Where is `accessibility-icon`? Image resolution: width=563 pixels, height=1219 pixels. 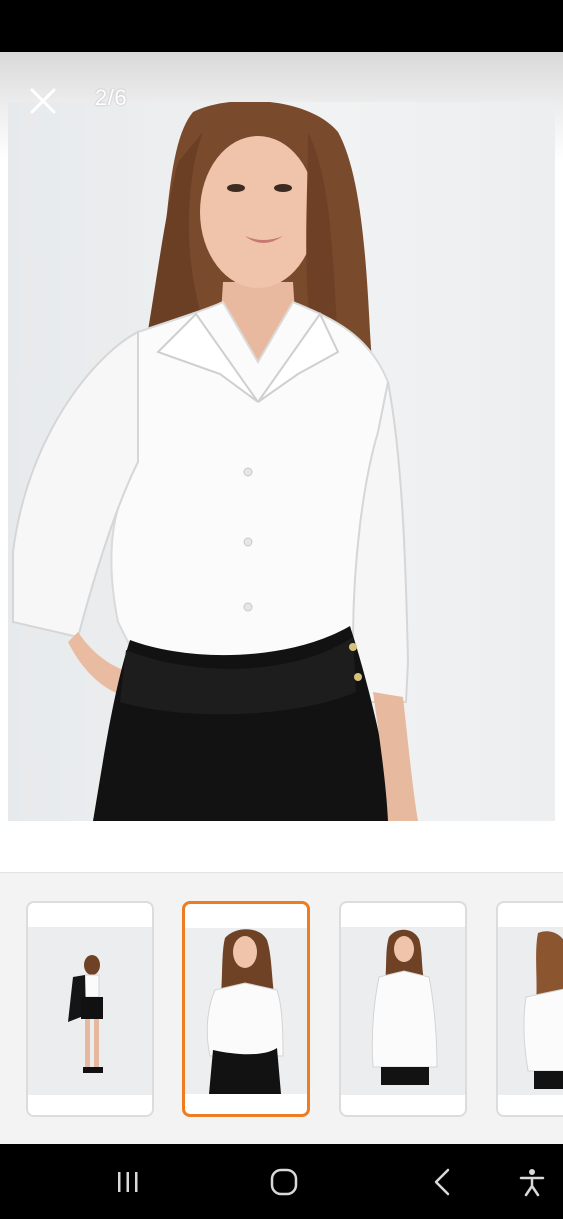 accessibility-icon is located at coordinates (532, 1183).